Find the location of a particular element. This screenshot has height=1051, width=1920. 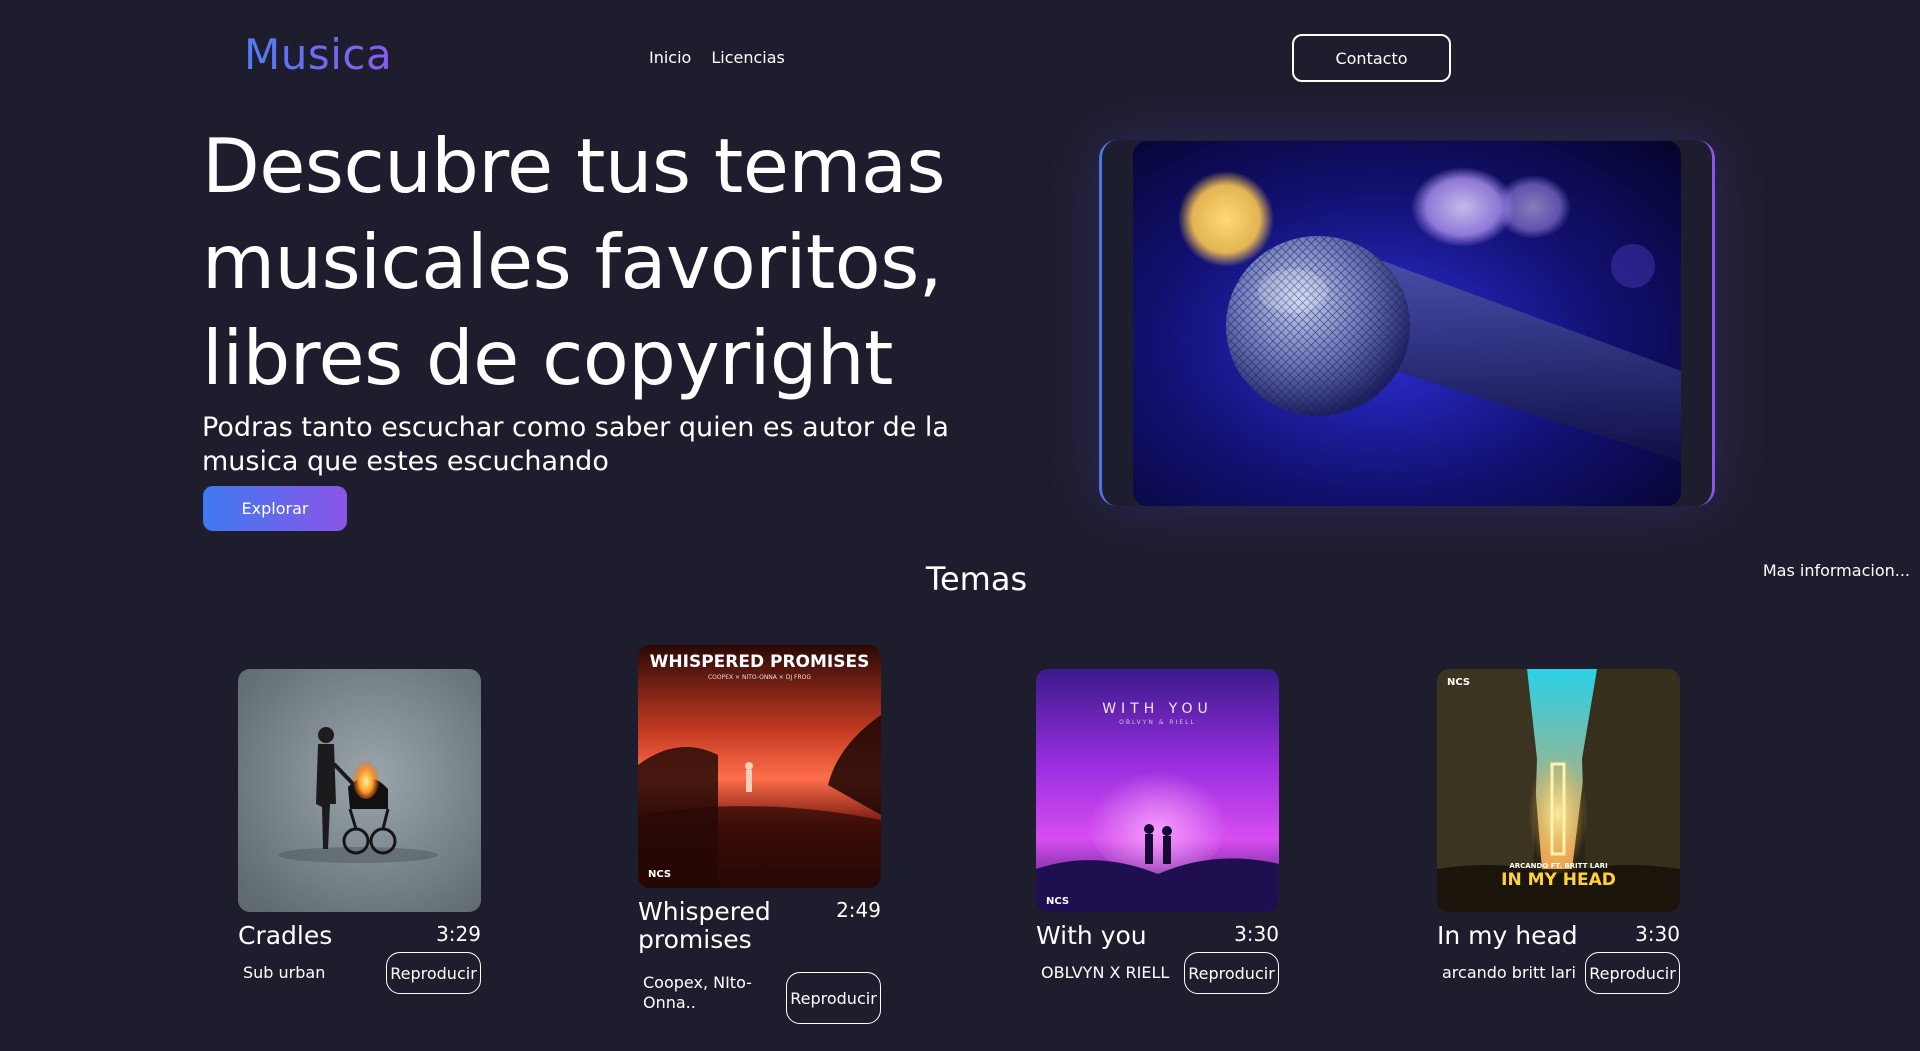

track-title: Cradles is located at coordinates (285, 935).